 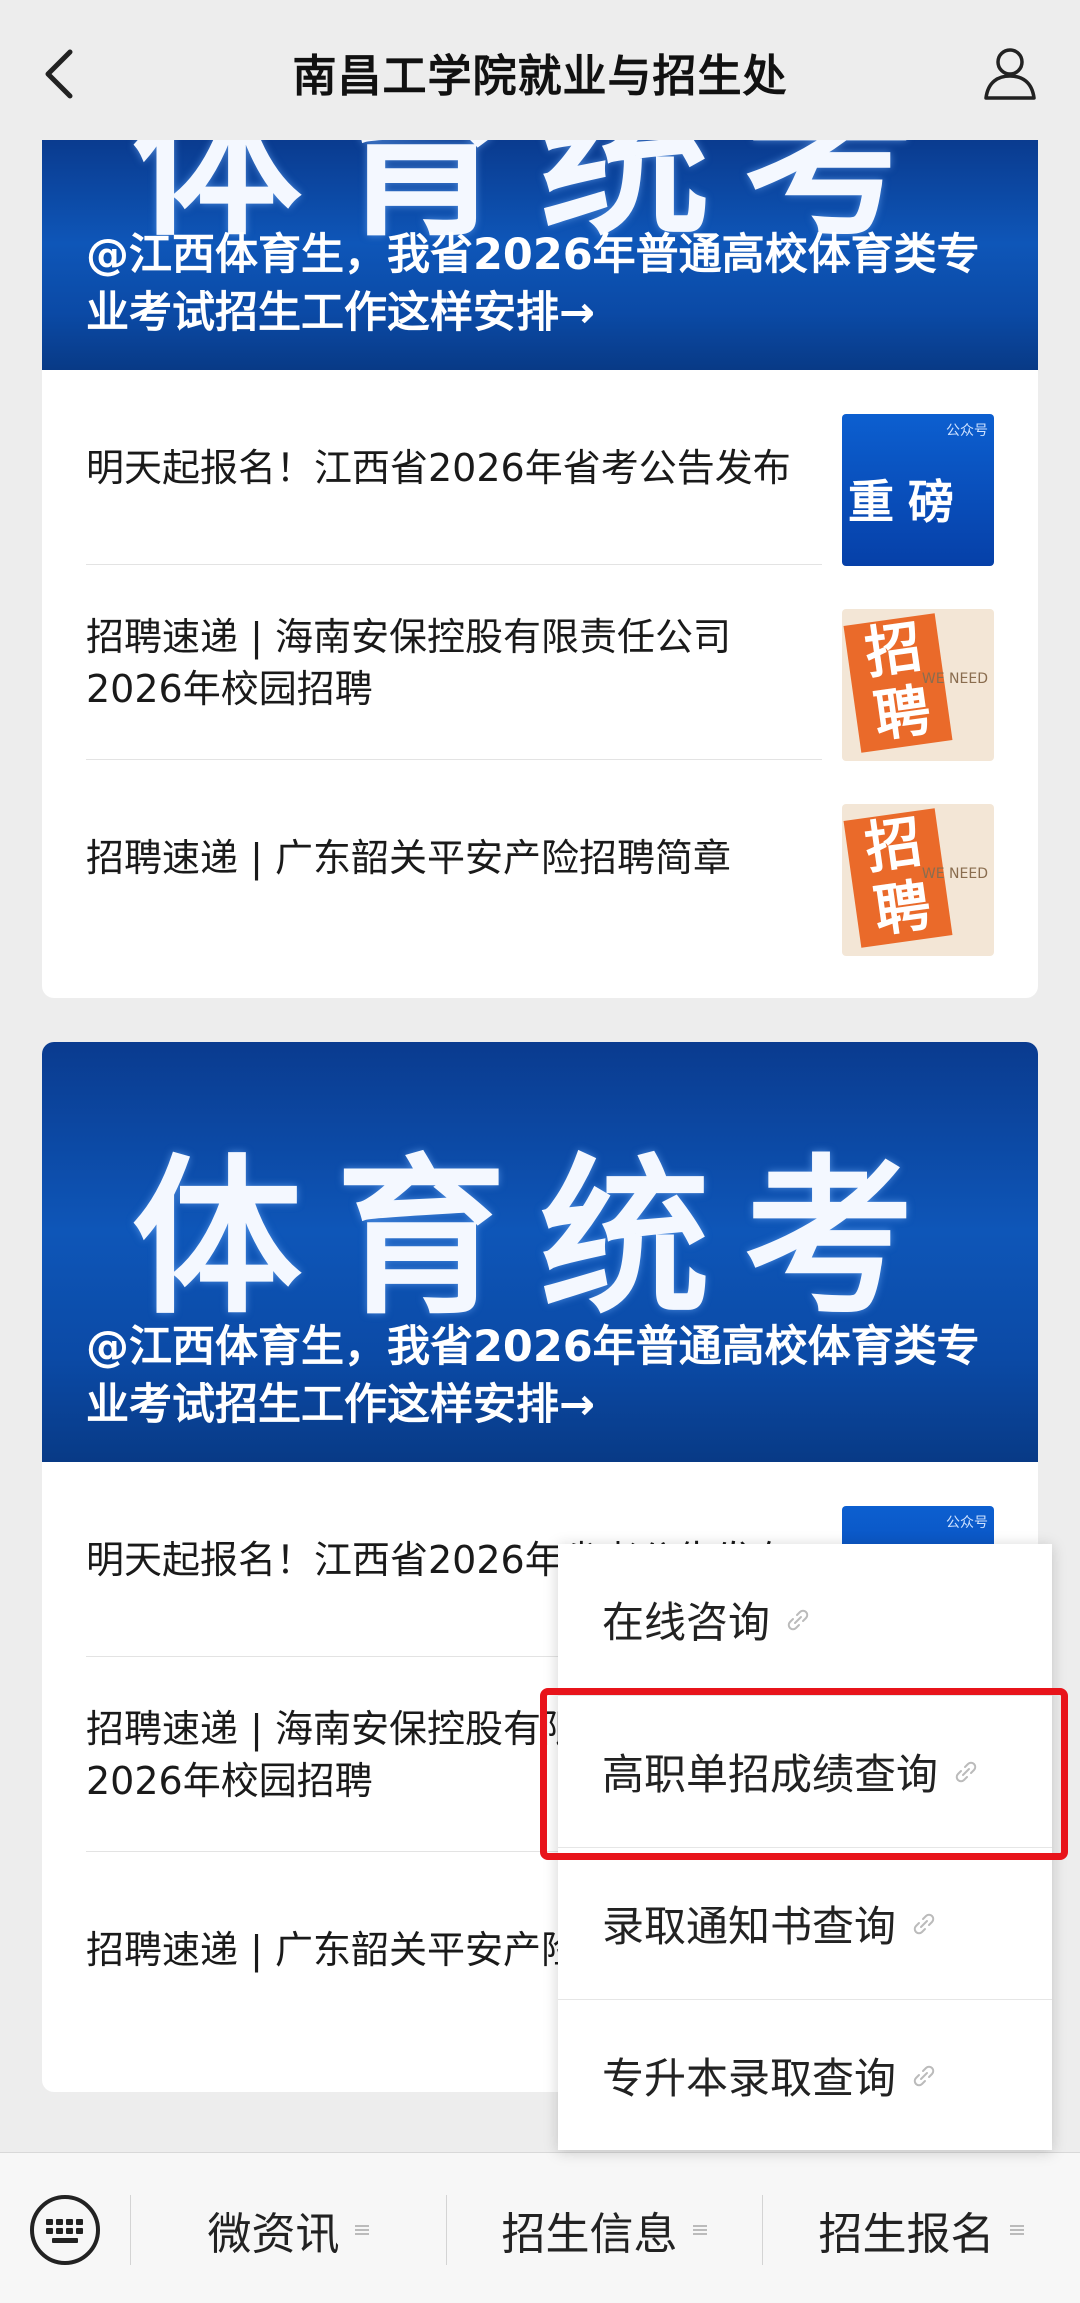 I want to click on list-item: 招聘速递 | 广东韶关平安产险招聘简章 招聘 WE NEED, so click(x=540, y=858).